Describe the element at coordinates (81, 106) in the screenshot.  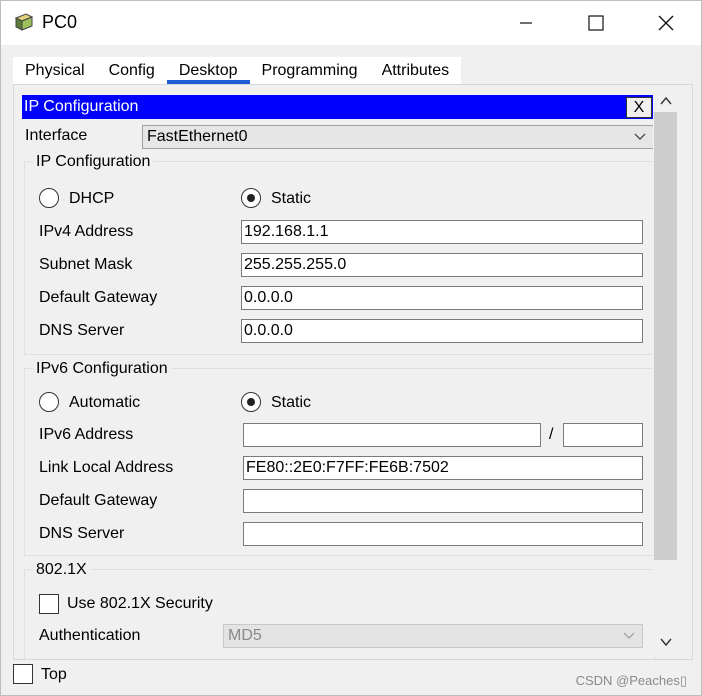
I see `ip-config-header-title: IP Configuration` at that location.